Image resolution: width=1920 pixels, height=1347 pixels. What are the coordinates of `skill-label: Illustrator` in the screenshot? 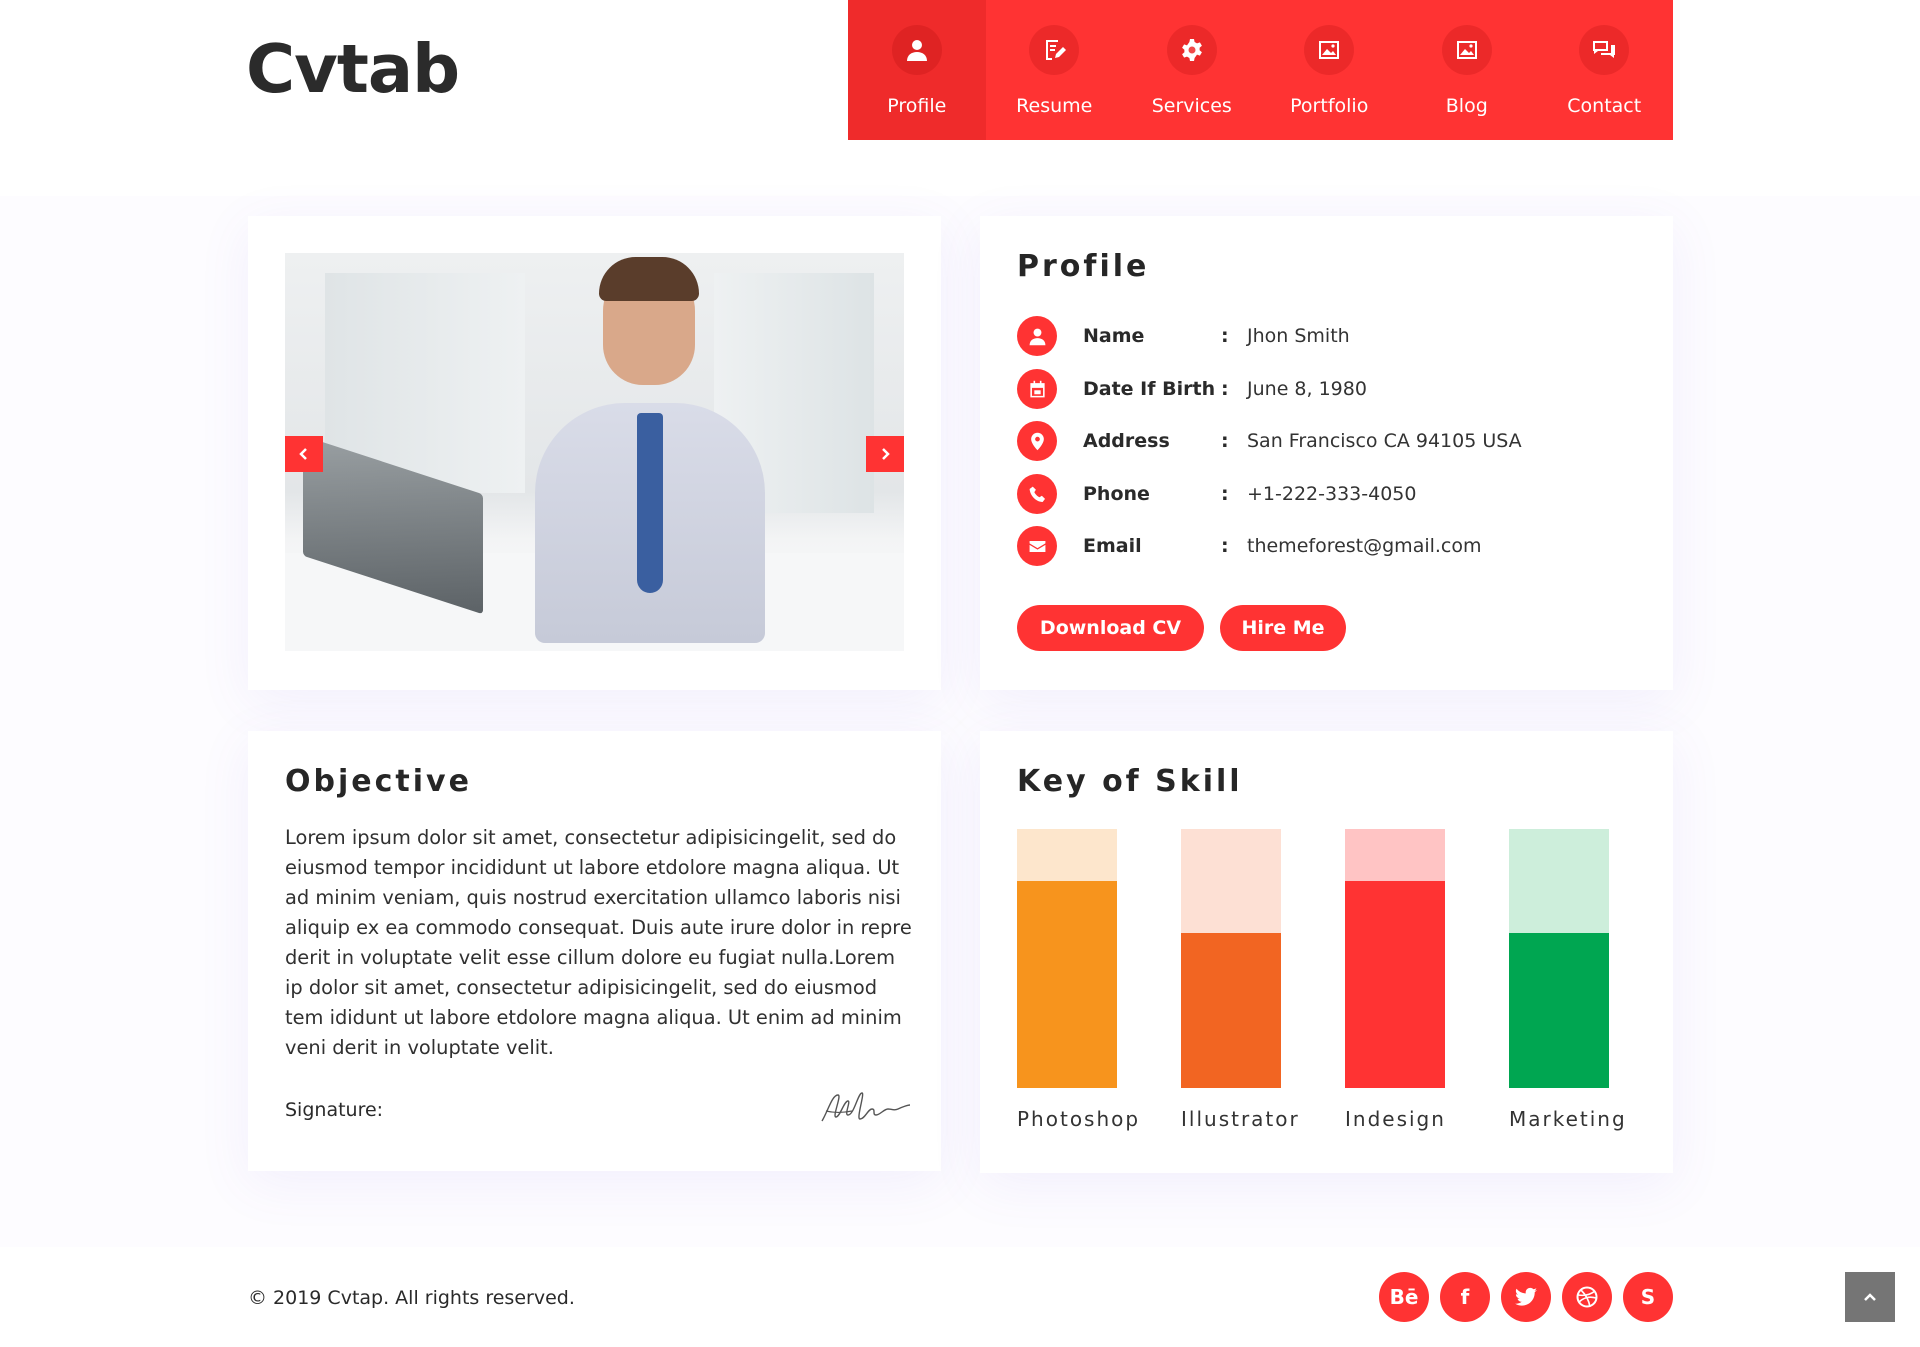 It's located at (1240, 1119).